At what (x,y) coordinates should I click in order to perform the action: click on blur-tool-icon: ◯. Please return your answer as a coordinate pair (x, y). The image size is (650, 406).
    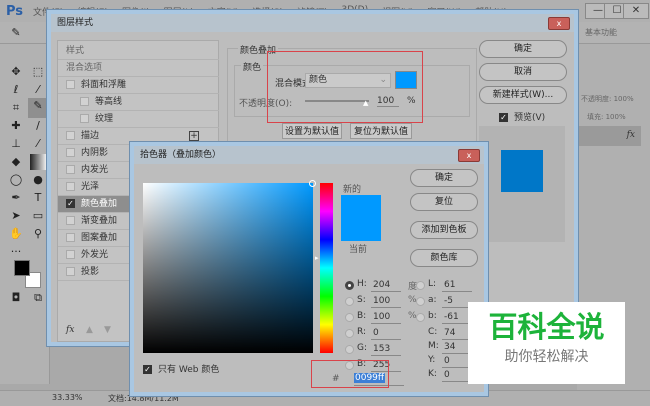
    Looking at the image, I should click on (16, 180).